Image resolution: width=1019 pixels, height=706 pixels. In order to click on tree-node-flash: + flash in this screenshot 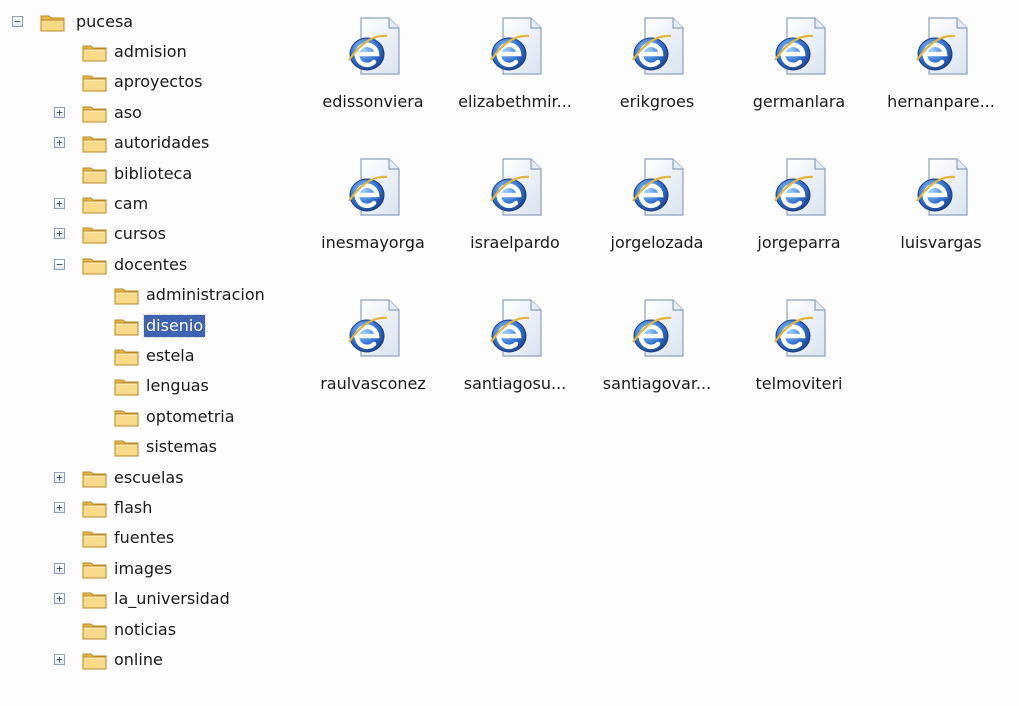, I will do `click(150, 508)`.